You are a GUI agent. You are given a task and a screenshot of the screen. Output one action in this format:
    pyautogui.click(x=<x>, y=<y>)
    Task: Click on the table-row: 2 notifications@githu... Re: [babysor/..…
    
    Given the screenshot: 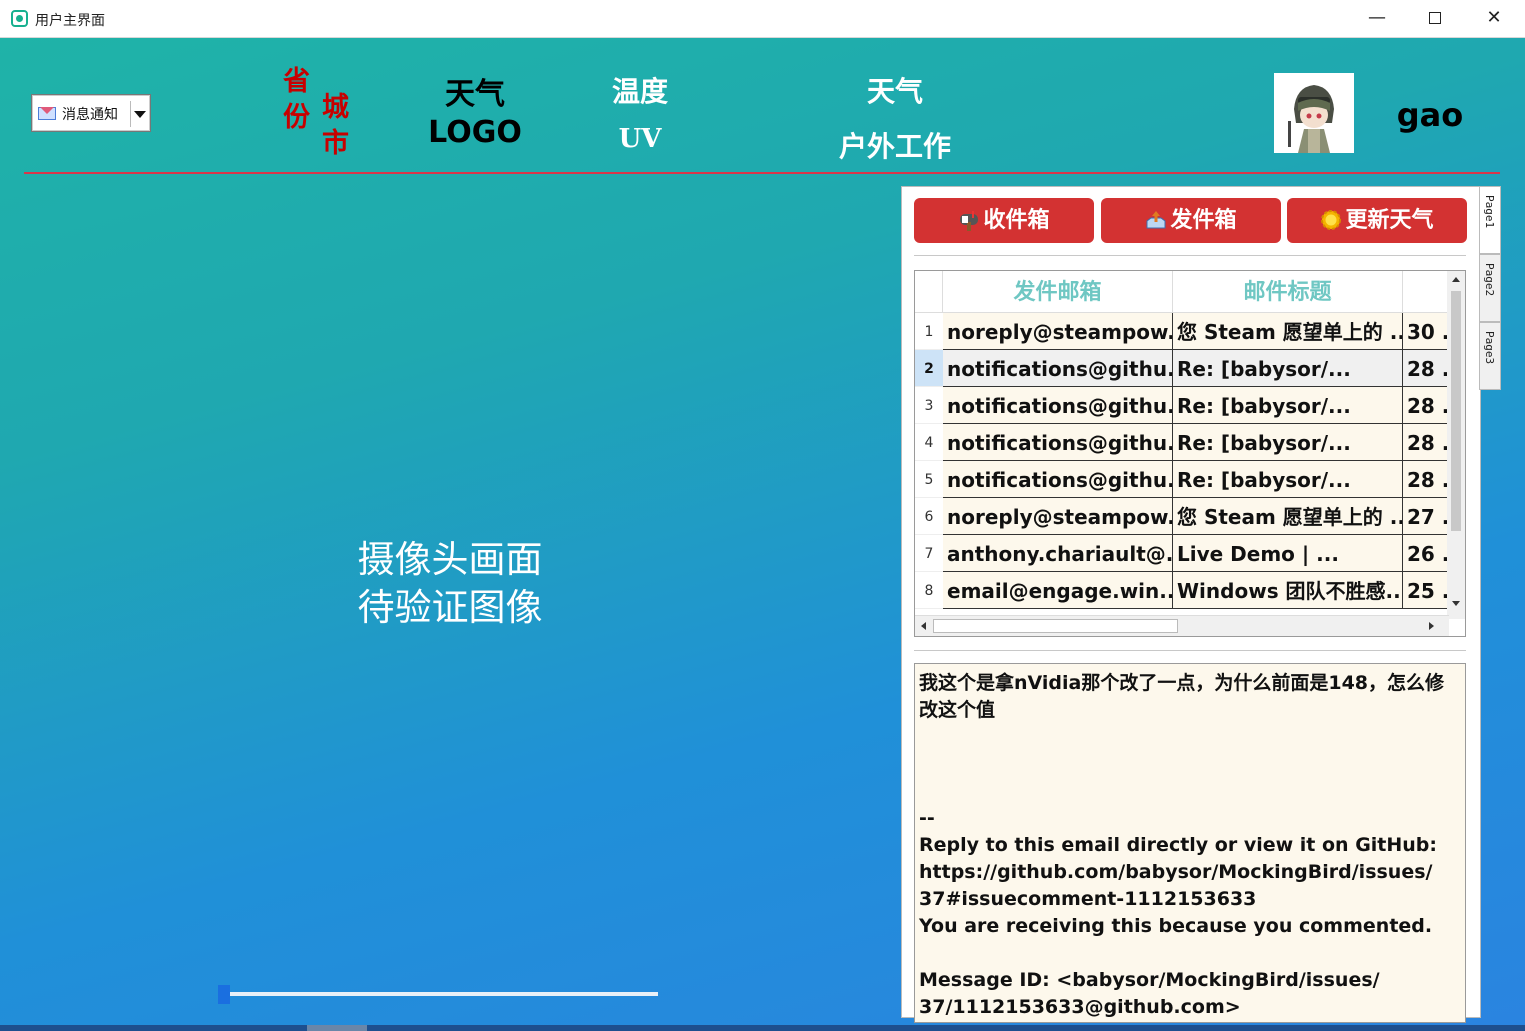 What is the action you would take?
    pyautogui.click(x=1182, y=368)
    